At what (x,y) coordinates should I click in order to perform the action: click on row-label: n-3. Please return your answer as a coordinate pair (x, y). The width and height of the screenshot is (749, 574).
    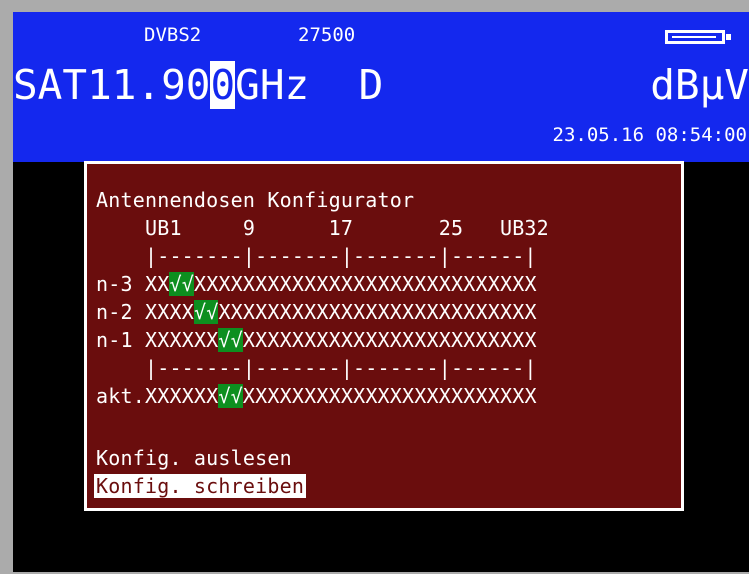
    Looking at the image, I should click on (114, 284).